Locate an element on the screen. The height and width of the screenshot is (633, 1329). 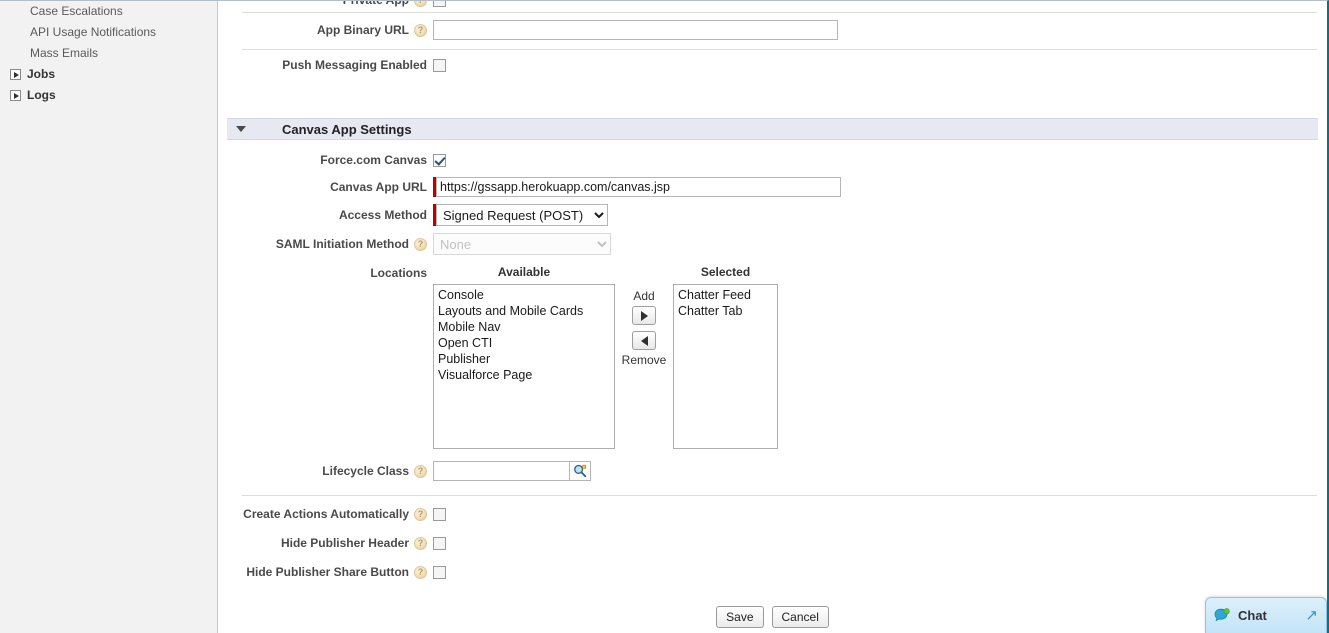
private-app-label-wrap: Private App is located at coordinates (325, 4).